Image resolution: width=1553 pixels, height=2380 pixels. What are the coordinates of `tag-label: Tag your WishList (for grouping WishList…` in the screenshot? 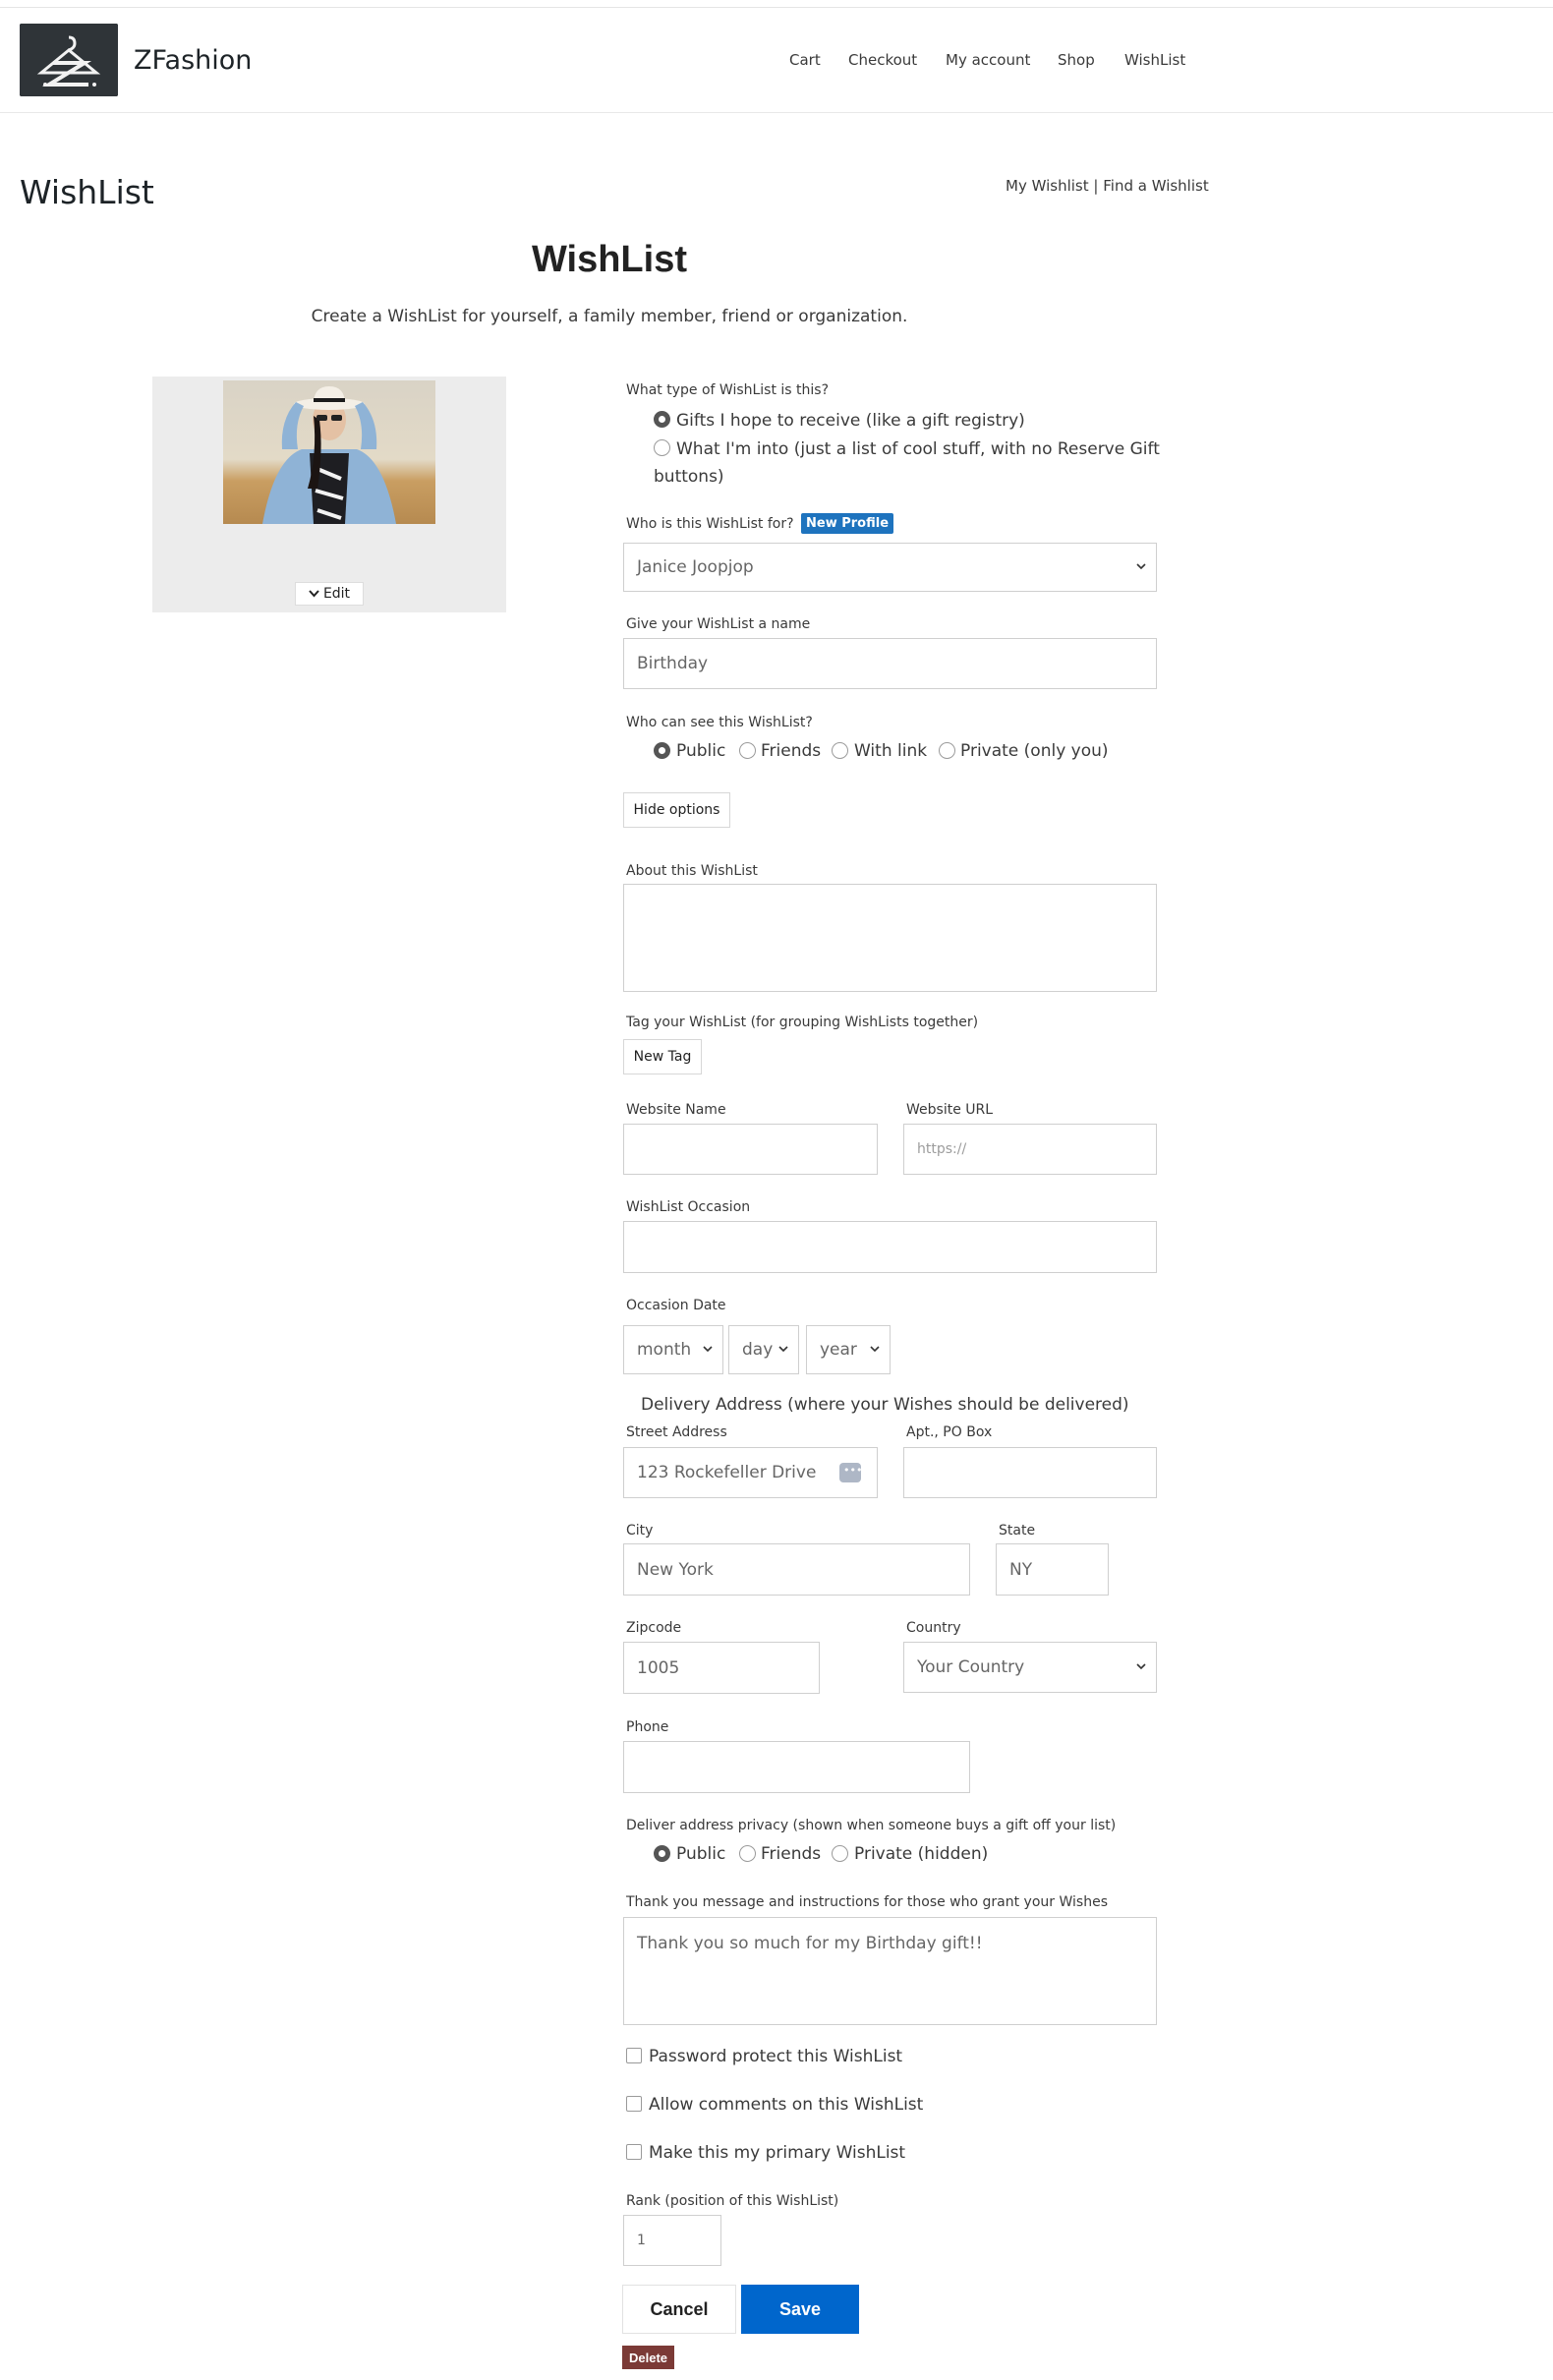 It's located at (802, 1022).